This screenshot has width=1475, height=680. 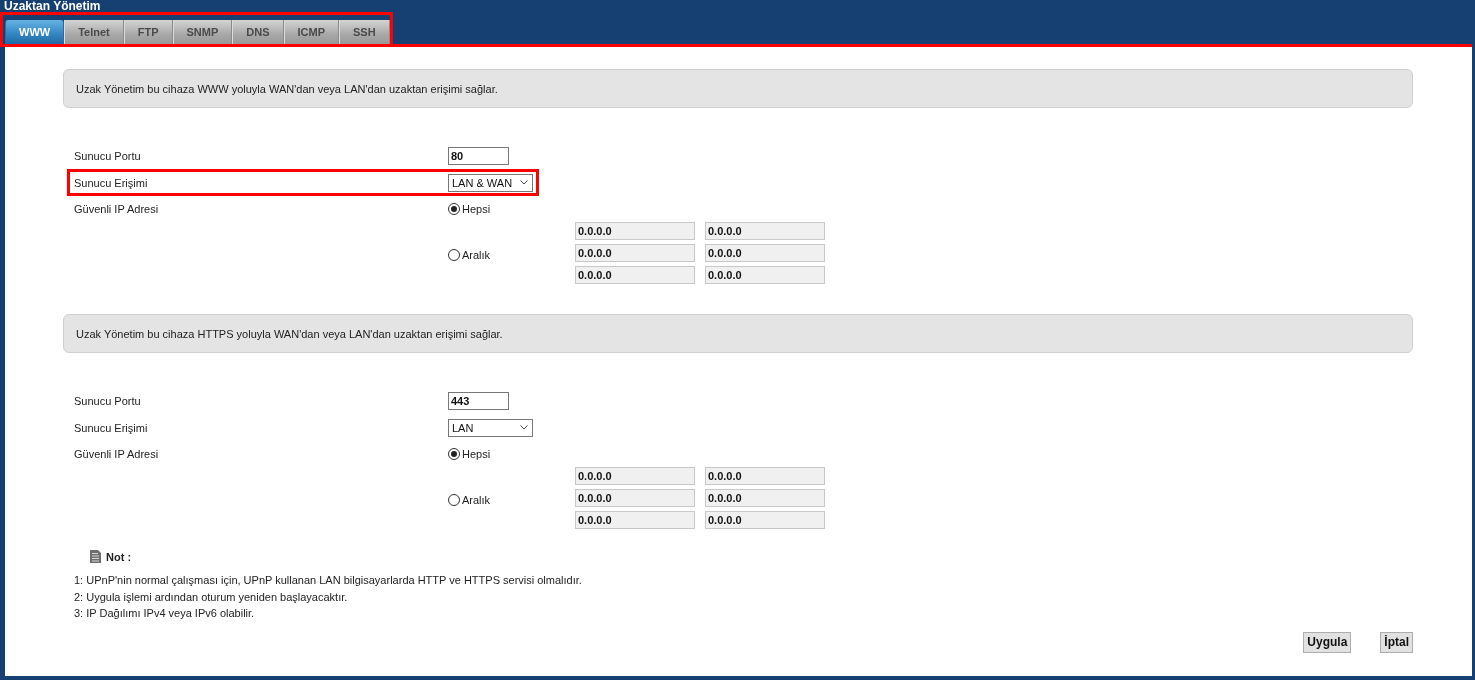 What do you see at coordinates (364, 32) in the screenshot?
I see `tab: SSH` at bounding box center [364, 32].